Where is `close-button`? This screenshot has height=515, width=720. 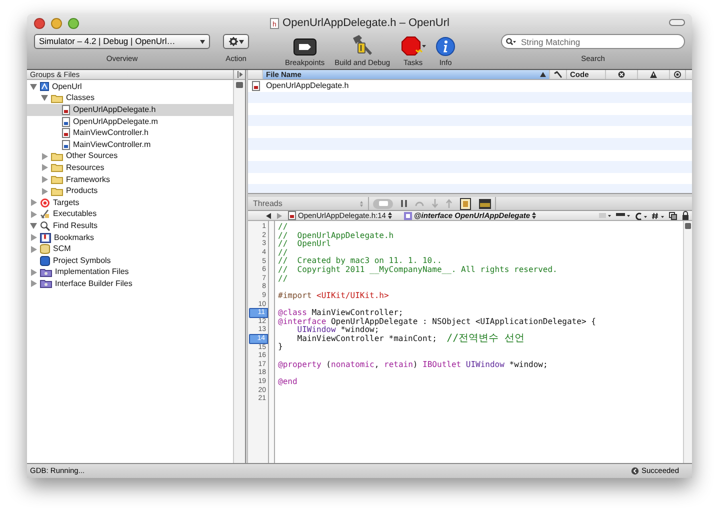
close-button is located at coordinates (39, 23).